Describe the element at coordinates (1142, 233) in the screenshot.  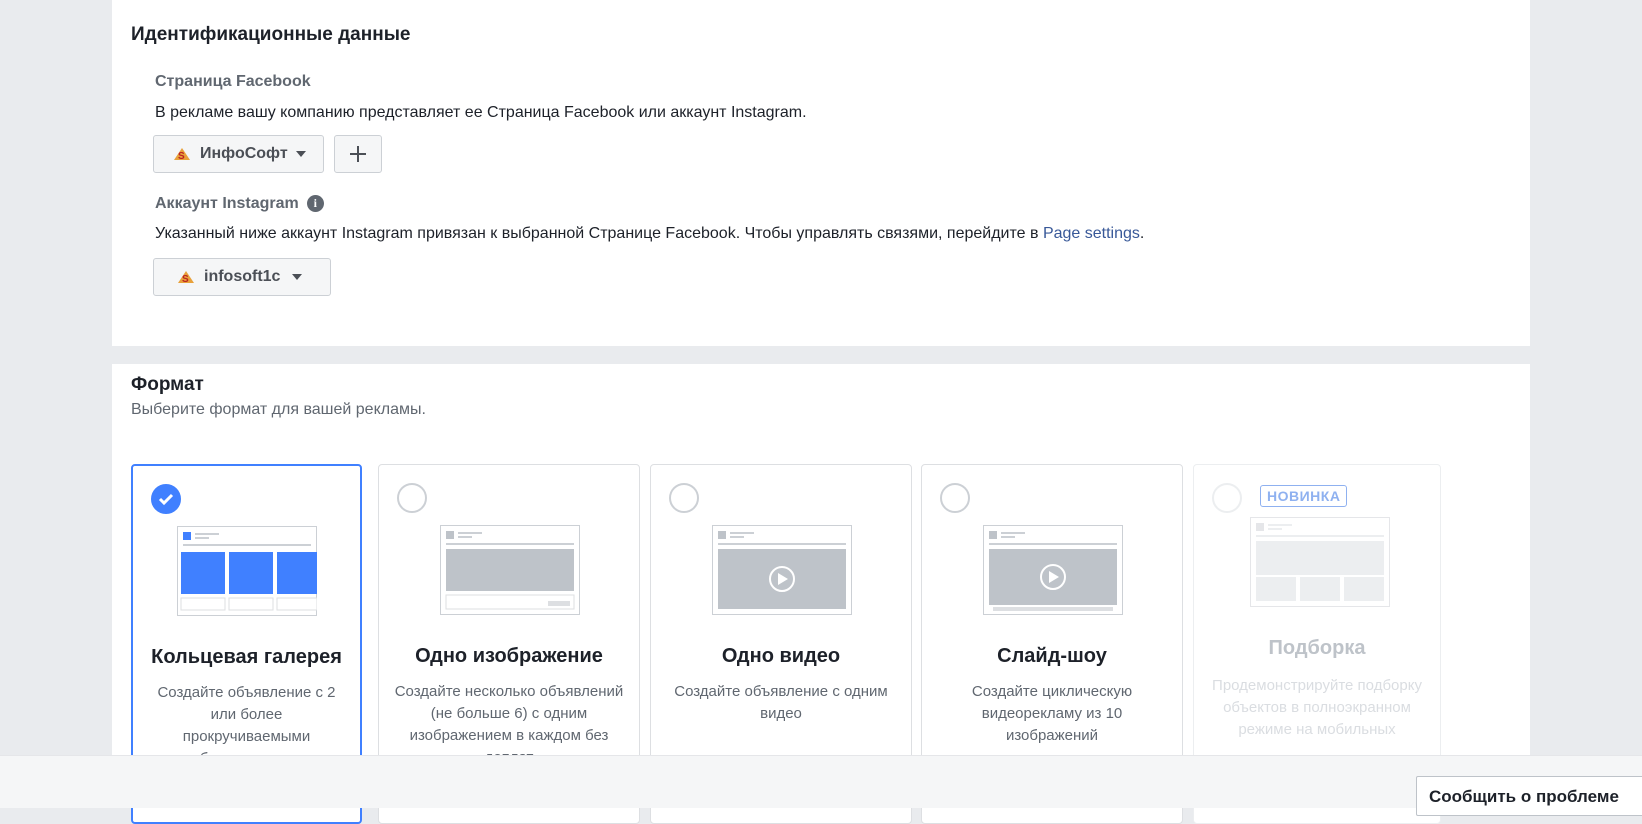
I see `instagram-desc-suffix: .` at that location.